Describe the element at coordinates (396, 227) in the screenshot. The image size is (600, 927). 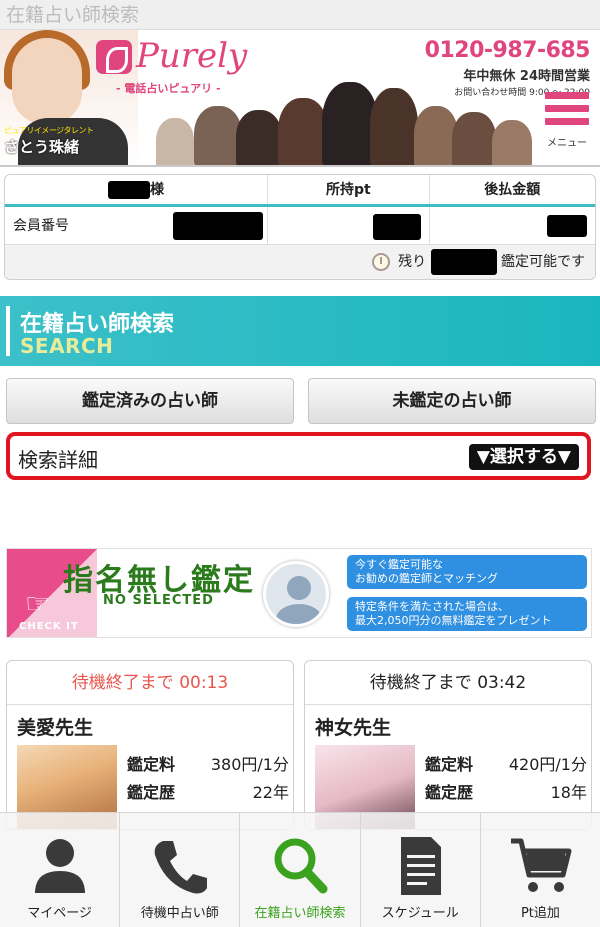
I see `redacted-points` at that location.